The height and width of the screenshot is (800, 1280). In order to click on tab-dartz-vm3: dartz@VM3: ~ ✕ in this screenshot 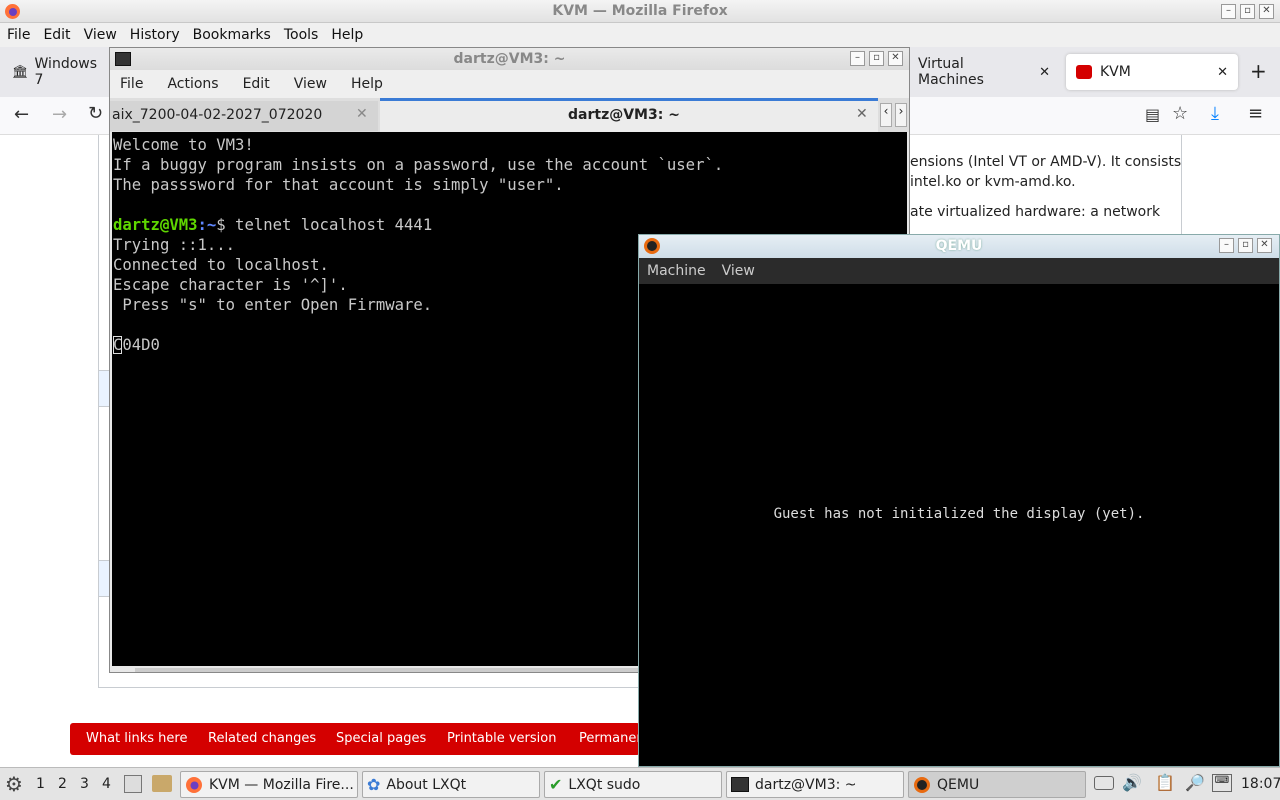, I will do `click(629, 115)`.